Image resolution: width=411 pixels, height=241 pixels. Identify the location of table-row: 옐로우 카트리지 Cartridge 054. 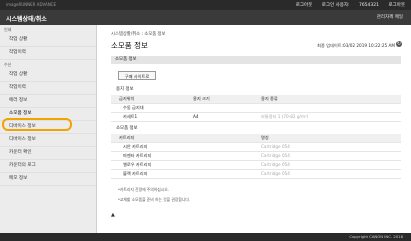
(256, 165).